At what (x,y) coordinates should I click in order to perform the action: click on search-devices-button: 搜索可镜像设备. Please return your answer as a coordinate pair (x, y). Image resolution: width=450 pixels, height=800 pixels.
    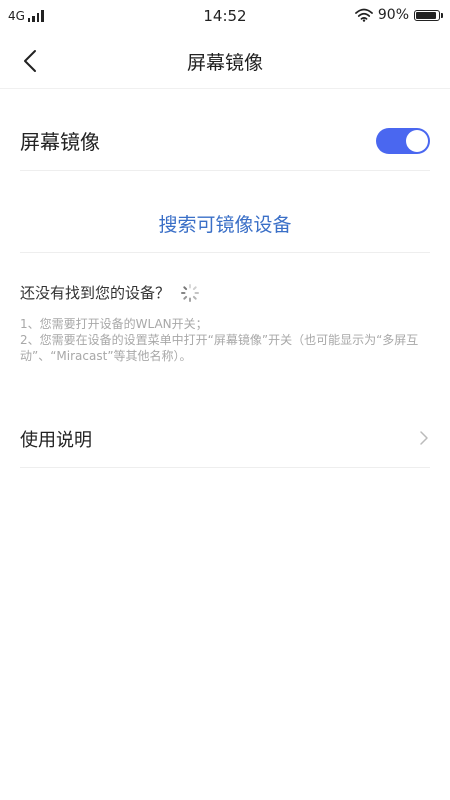
    Looking at the image, I should click on (225, 223).